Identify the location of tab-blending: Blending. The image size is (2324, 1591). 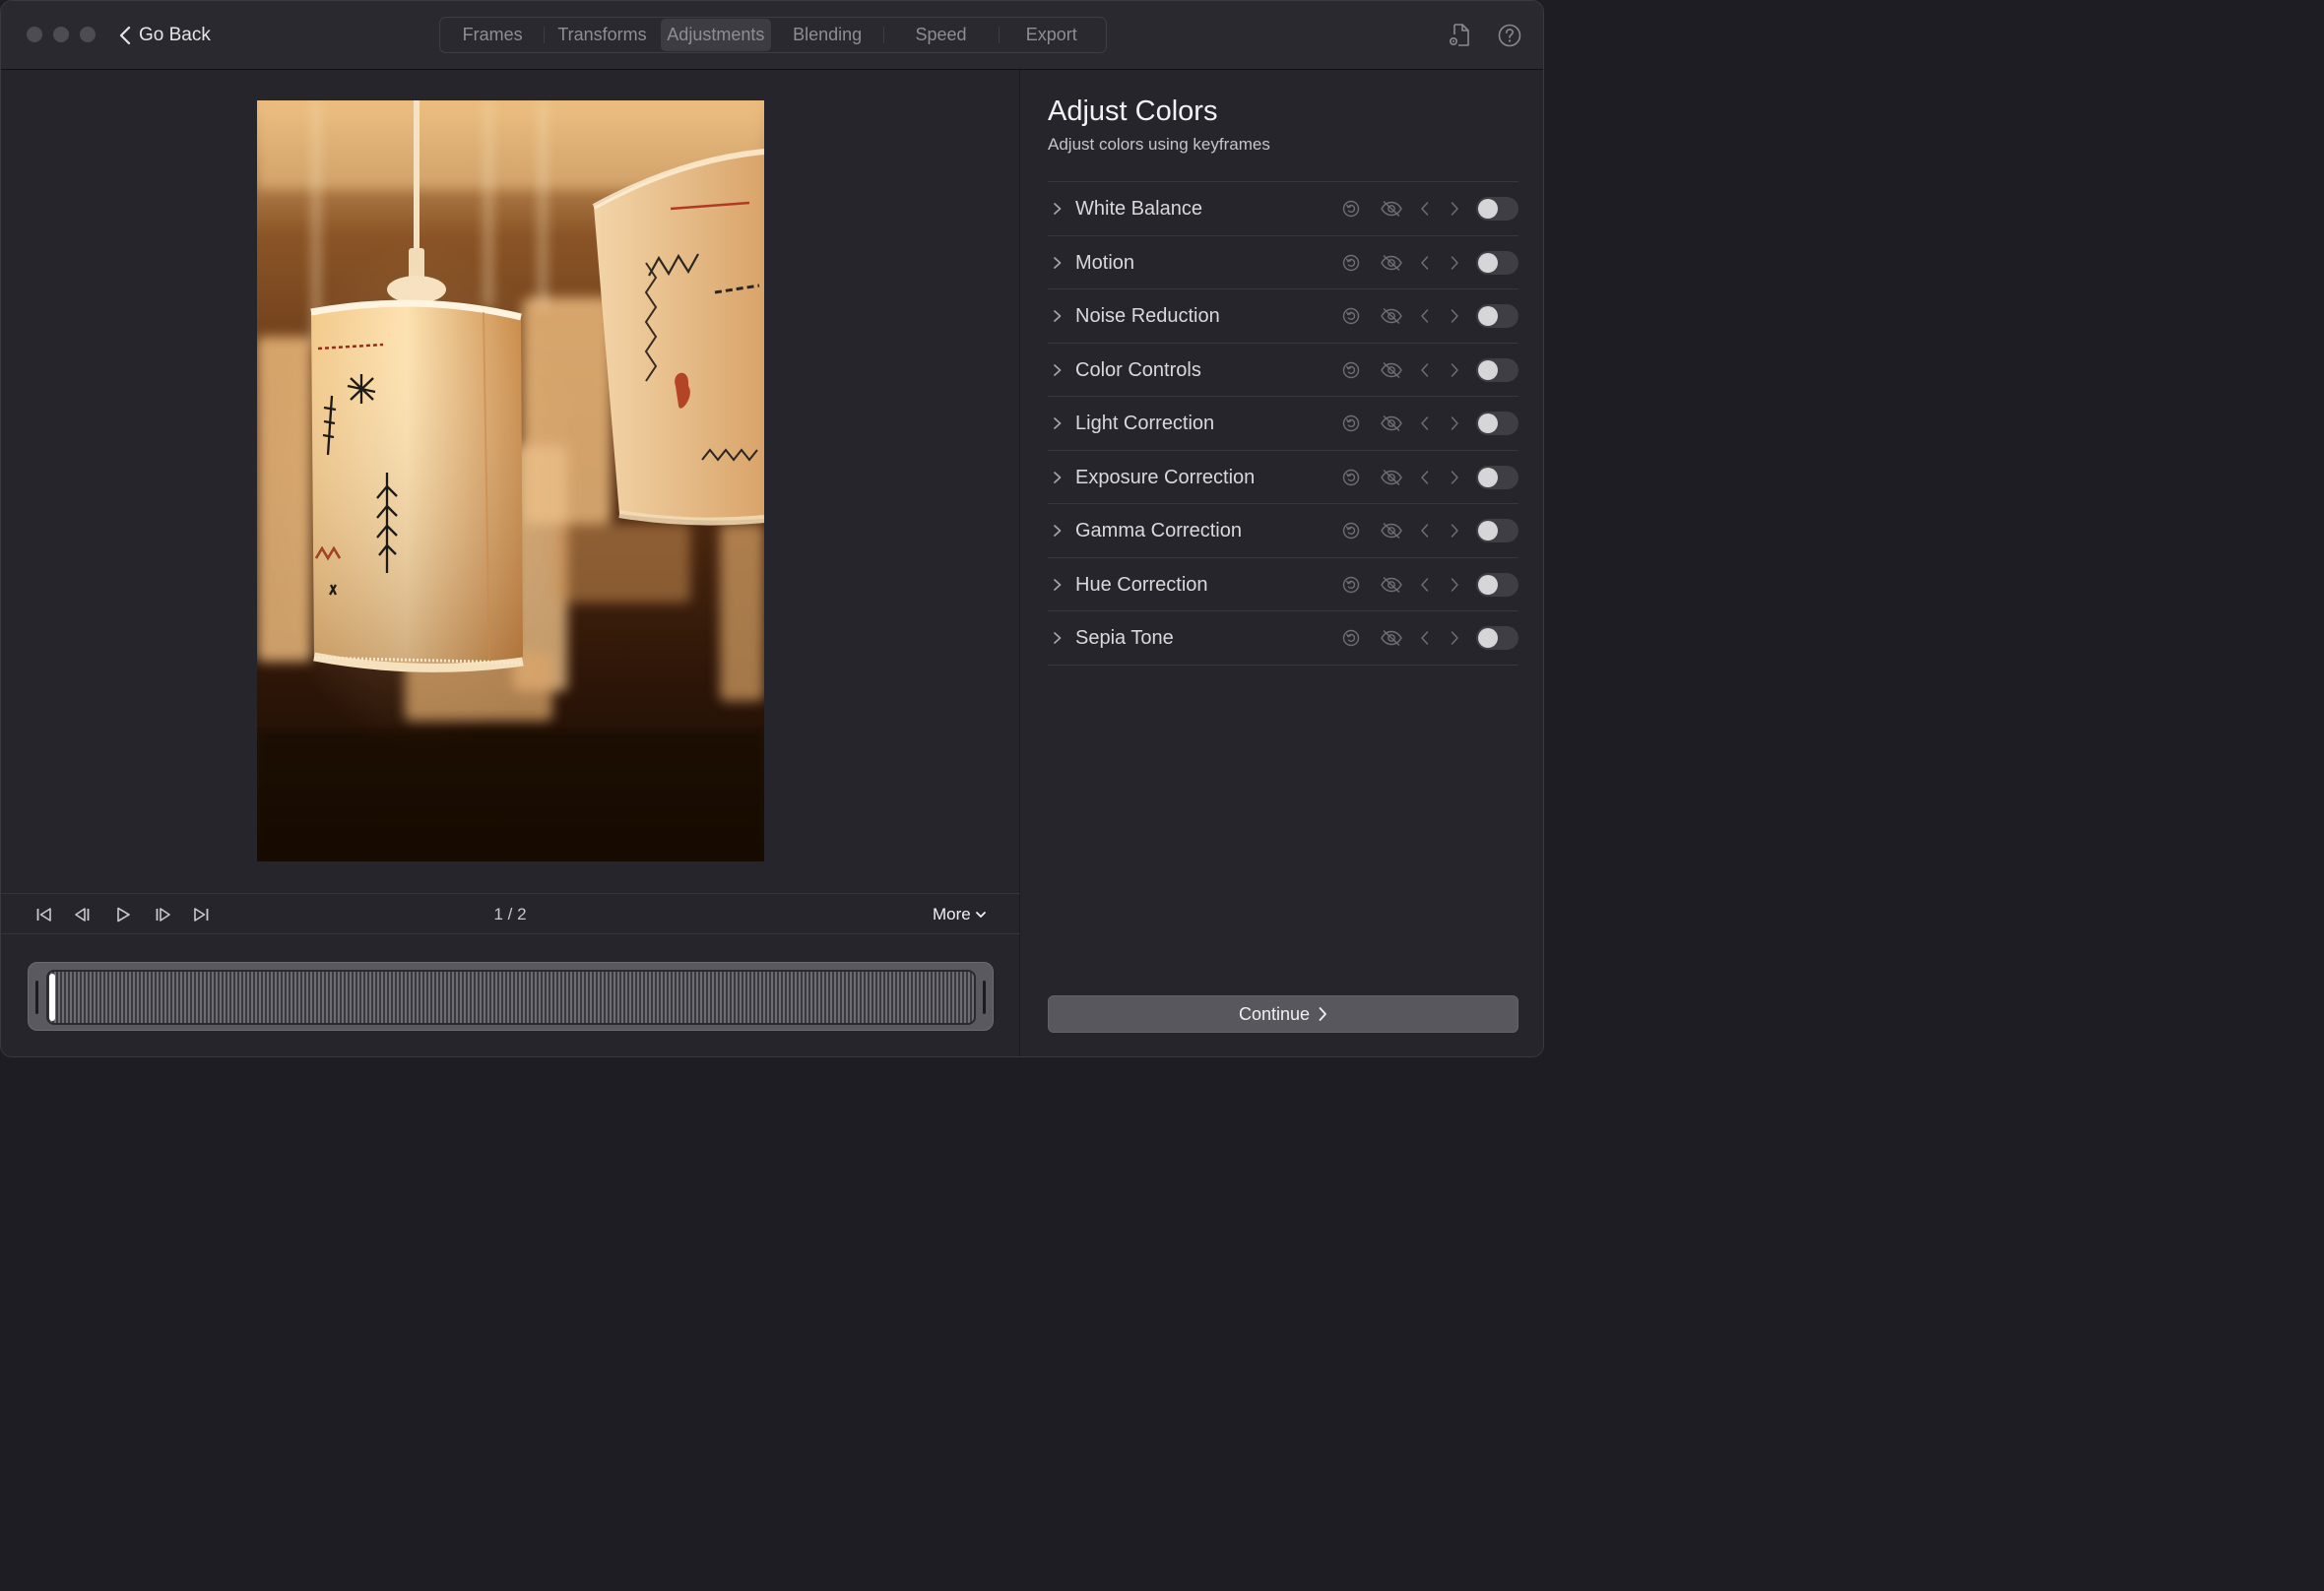
(827, 35).